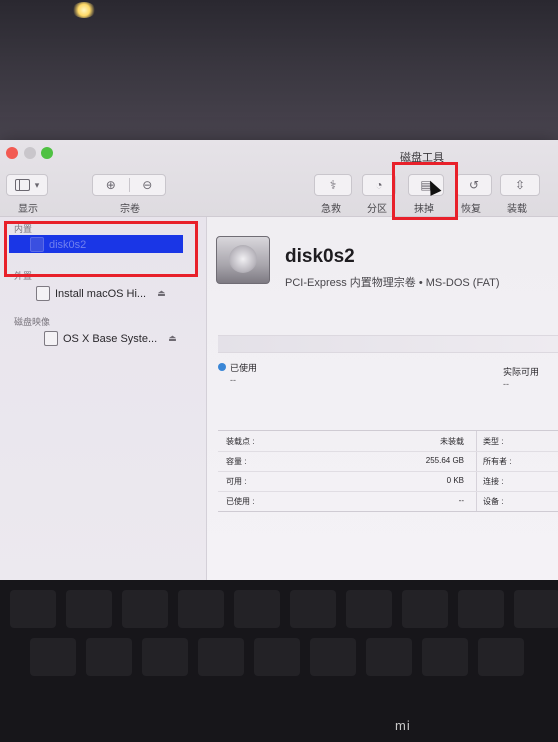 Image resolution: width=558 pixels, height=742 pixels. Describe the element at coordinates (377, 209) in the screenshot. I see `partition-label: 分区` at that location.